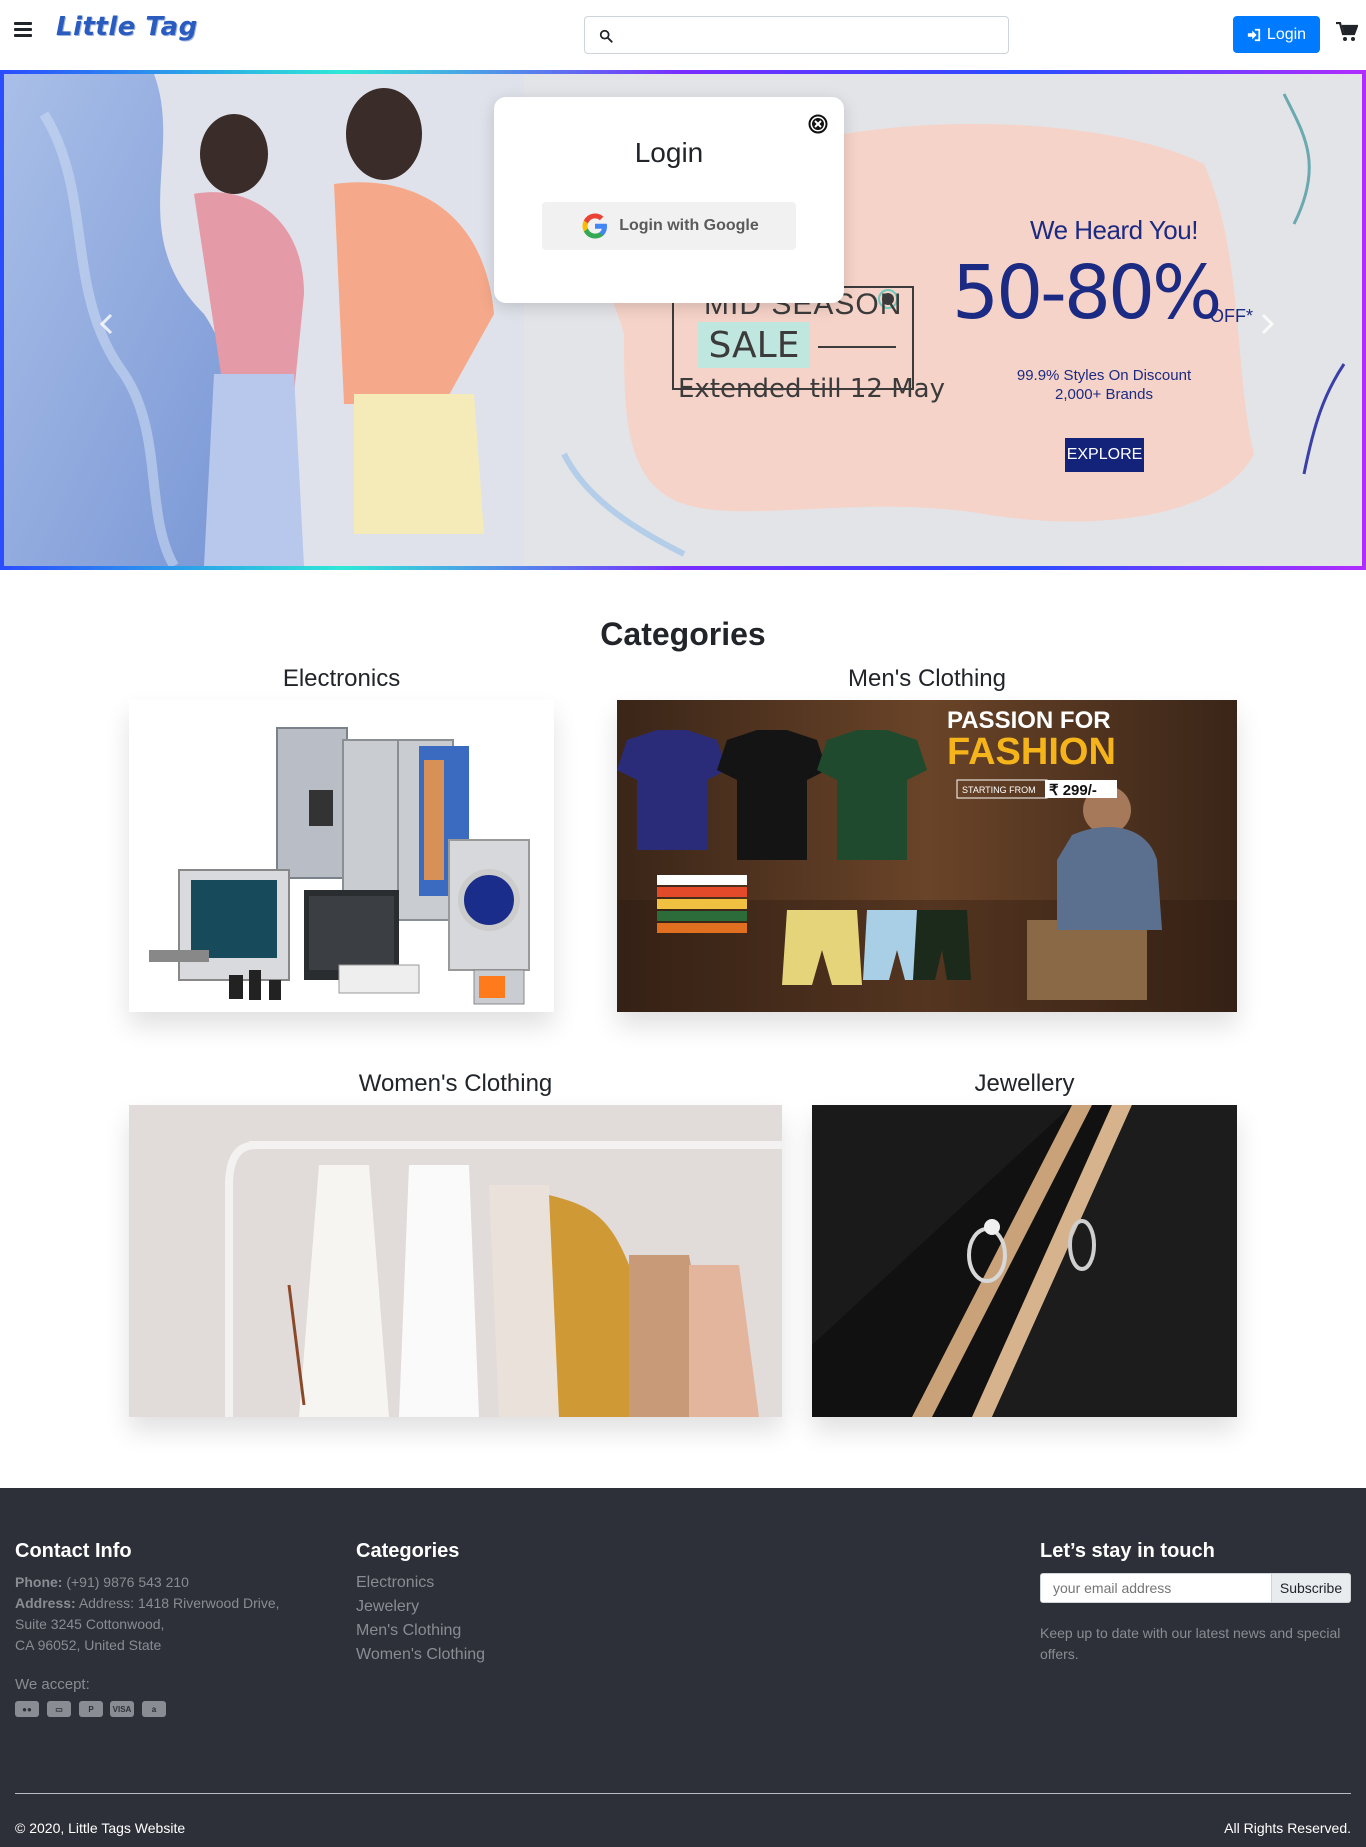 The width and height of the screenshot is (1366, 1847). Describe the element at coordinates (811, 389) in the screenshot. I see `hero-extended-text: Extended till 12 May` at that location.